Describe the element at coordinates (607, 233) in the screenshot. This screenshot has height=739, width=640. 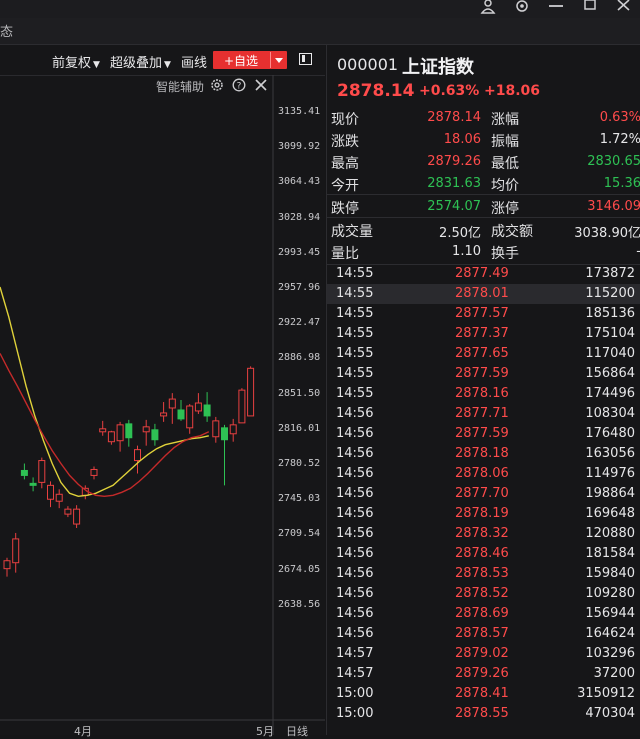
I see `quote-value: 3038.90亿` at that location.